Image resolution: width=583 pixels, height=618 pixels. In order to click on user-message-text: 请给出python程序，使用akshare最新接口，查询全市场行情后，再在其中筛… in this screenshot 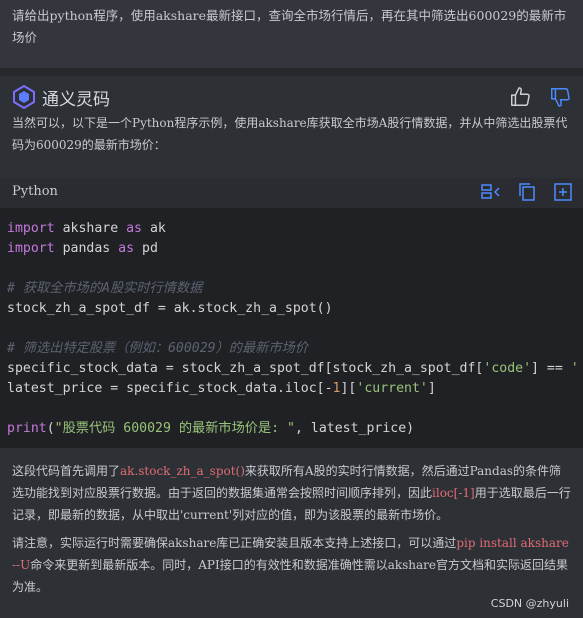, I will do `click(289, 26)`.